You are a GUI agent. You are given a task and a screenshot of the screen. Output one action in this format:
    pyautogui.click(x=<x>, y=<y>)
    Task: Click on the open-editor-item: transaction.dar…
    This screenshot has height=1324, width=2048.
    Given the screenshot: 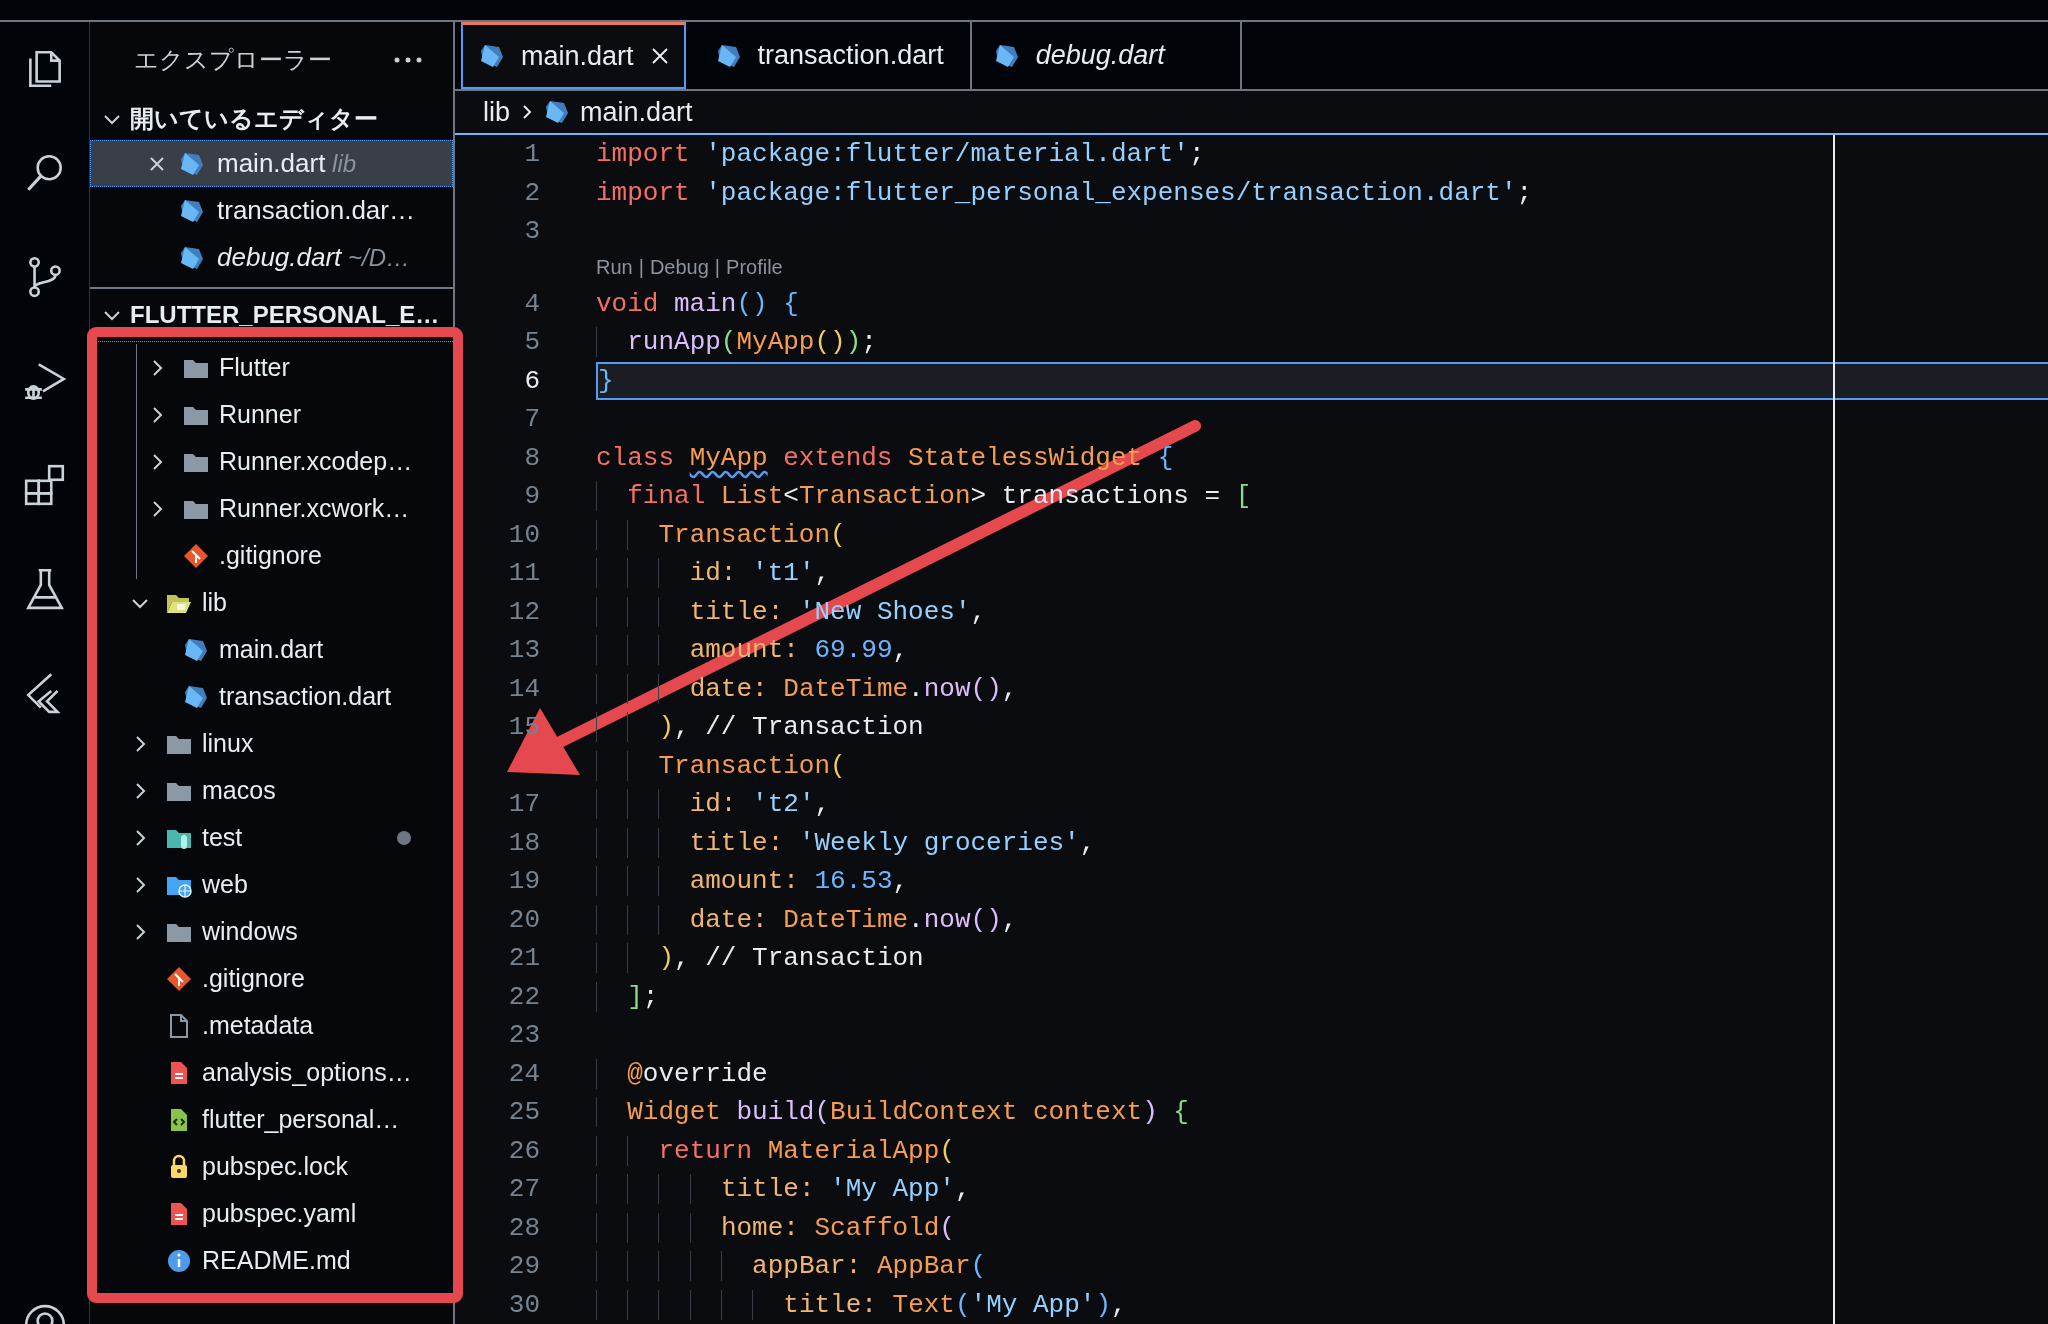 What is the action you would take?
    pyautogui.click(x=271, y=210)
    